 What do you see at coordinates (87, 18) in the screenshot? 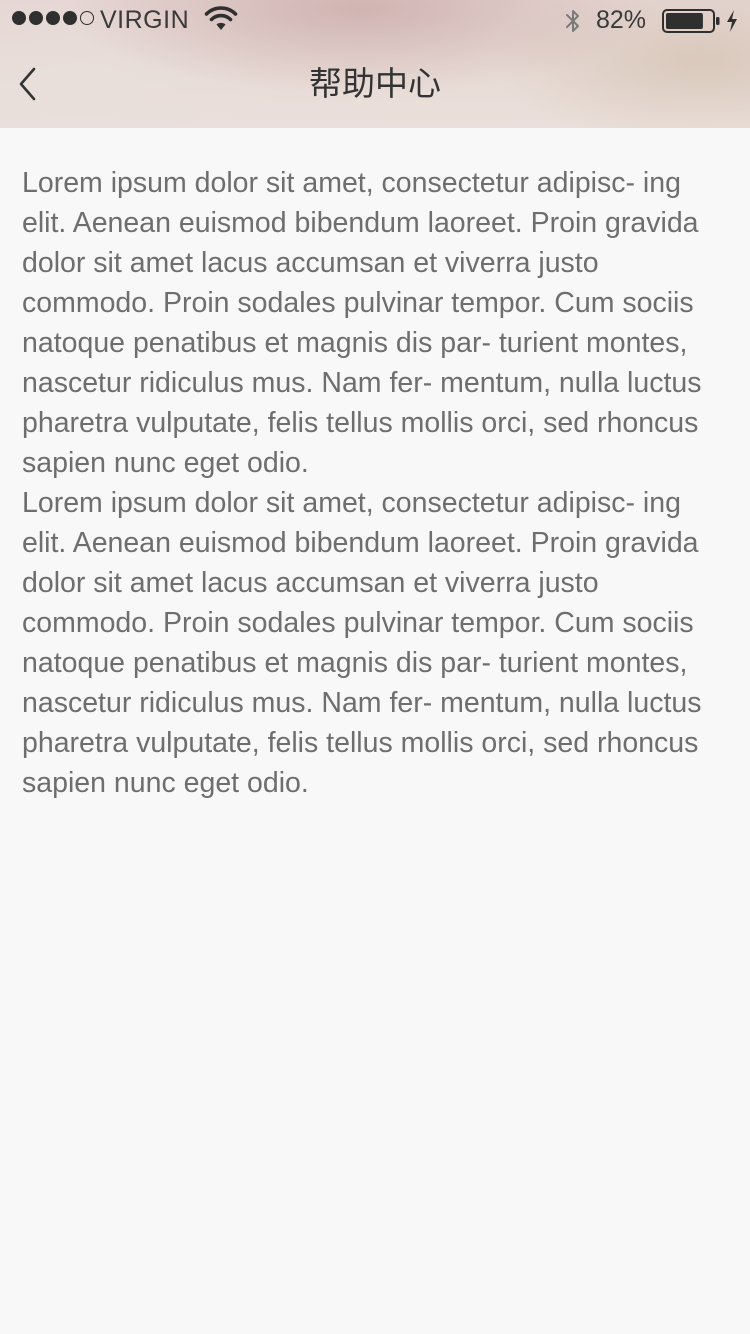
I see `signal-dot-empty` at bounding box center [87, 18].